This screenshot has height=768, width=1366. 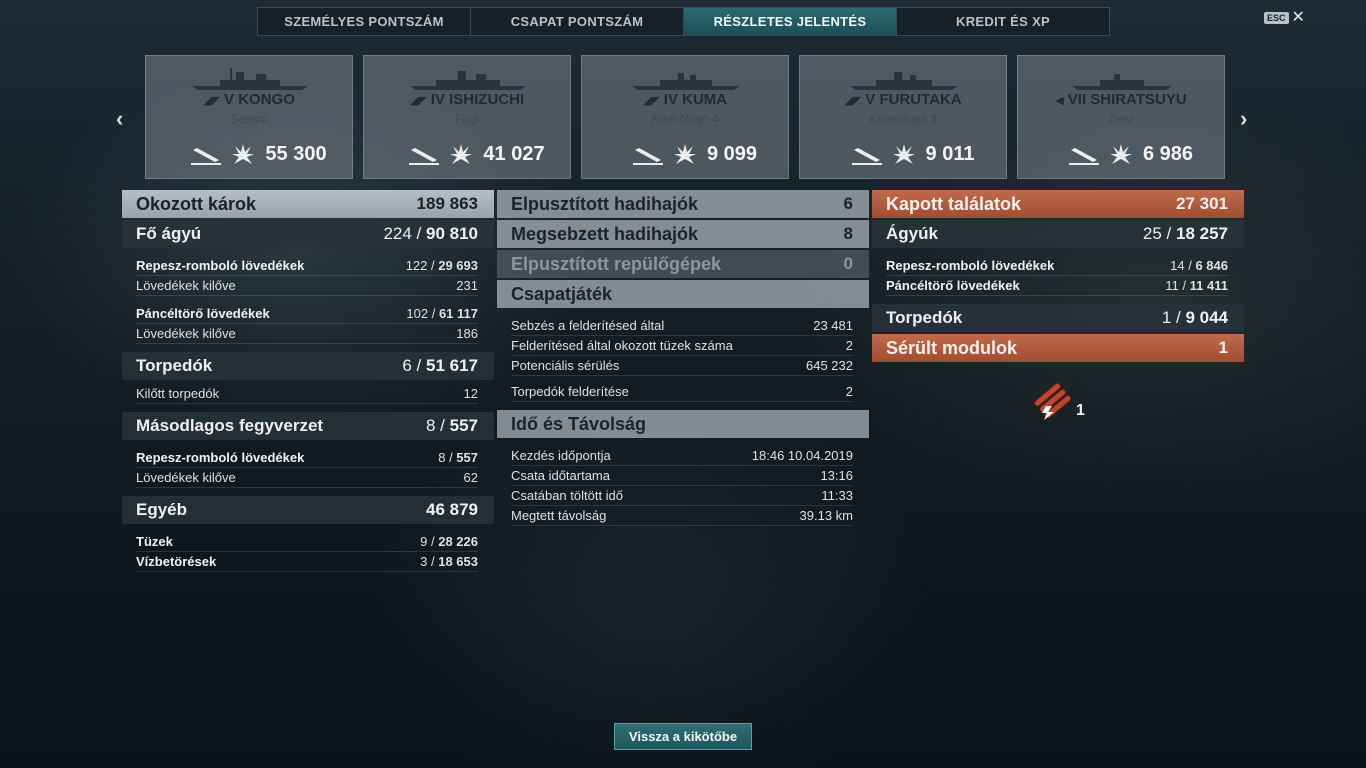 I want to click on received-torpedoes-row: Torpedók 1 / 9 044, so click(x=1058, y=318).